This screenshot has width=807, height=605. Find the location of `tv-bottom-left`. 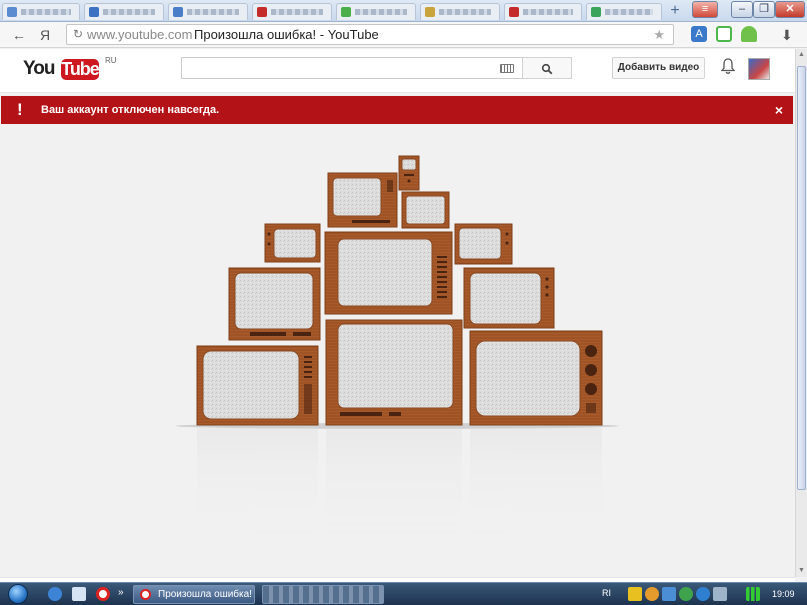

tv-bottom-left is located at coordinates (257, 385).